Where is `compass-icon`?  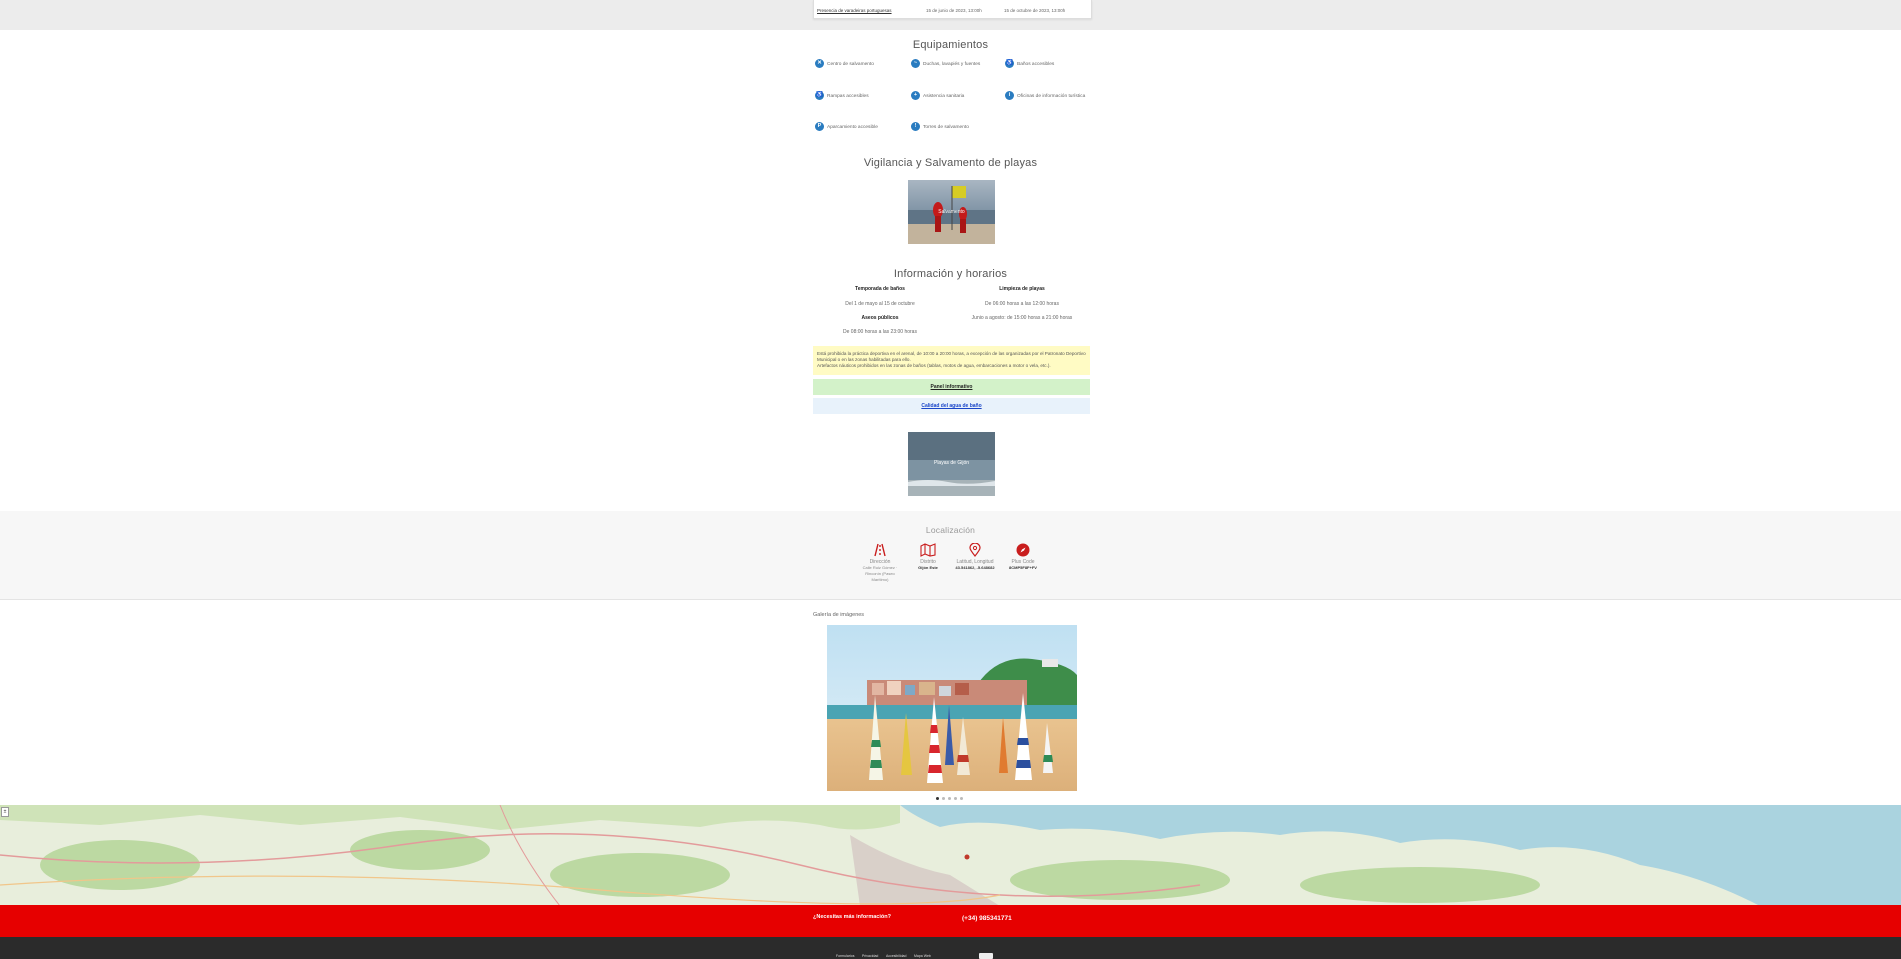 compass-icon is located at coordinates (1023, 550).